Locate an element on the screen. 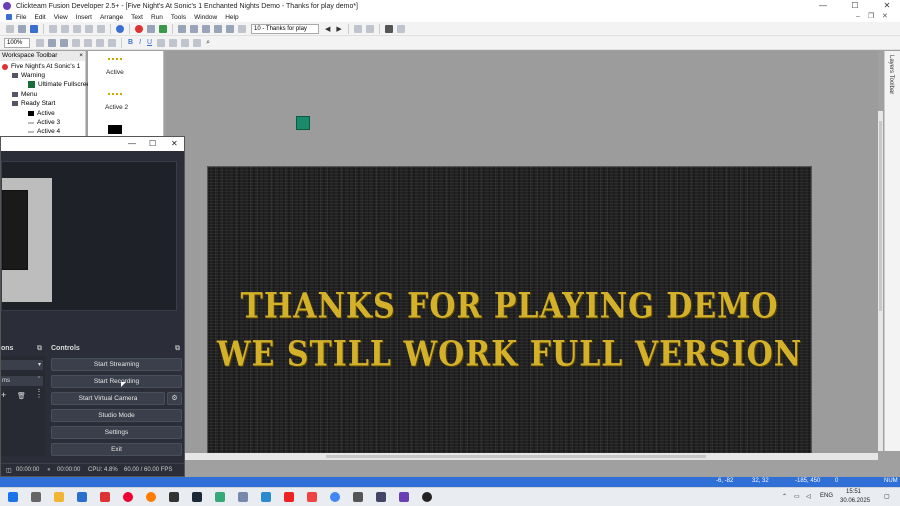 This screenshot has height=506, width=900. more-options-icon: ⋮ is located at coordinates (39, 394).